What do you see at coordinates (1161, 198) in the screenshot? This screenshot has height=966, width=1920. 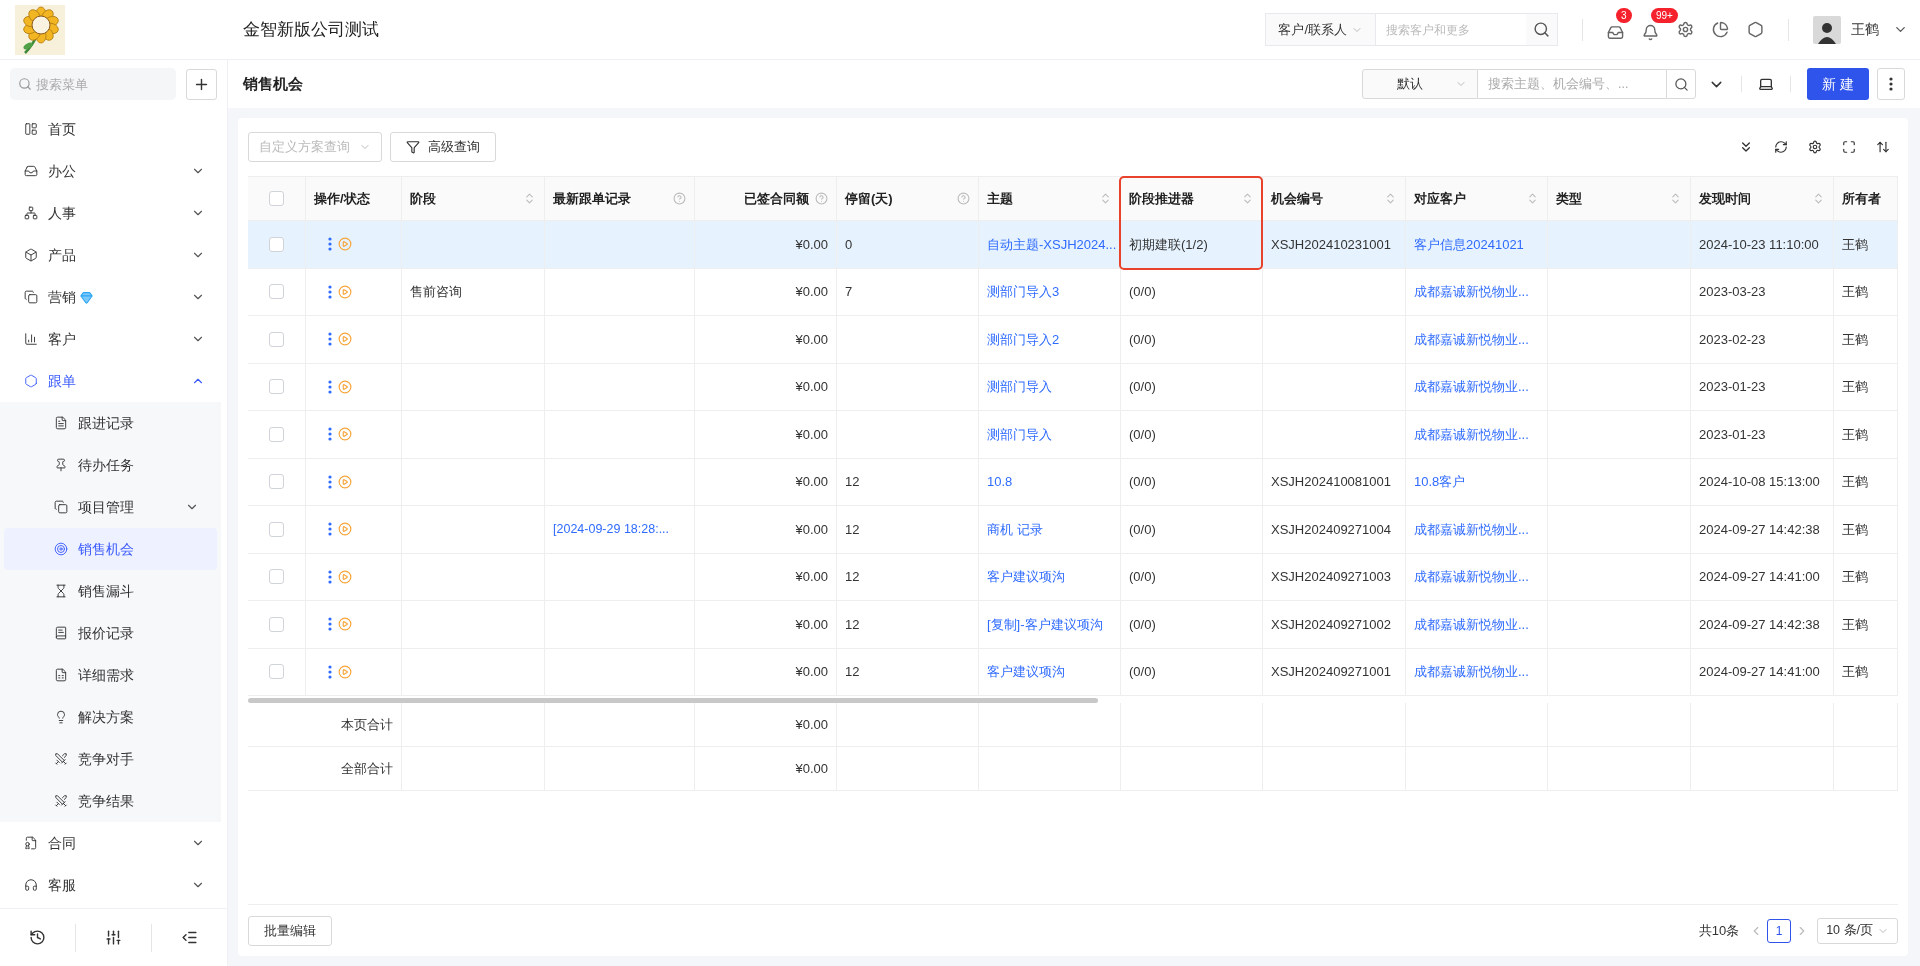 I see `column-header: 阶段推进器` at bounding box center [1161, 198].